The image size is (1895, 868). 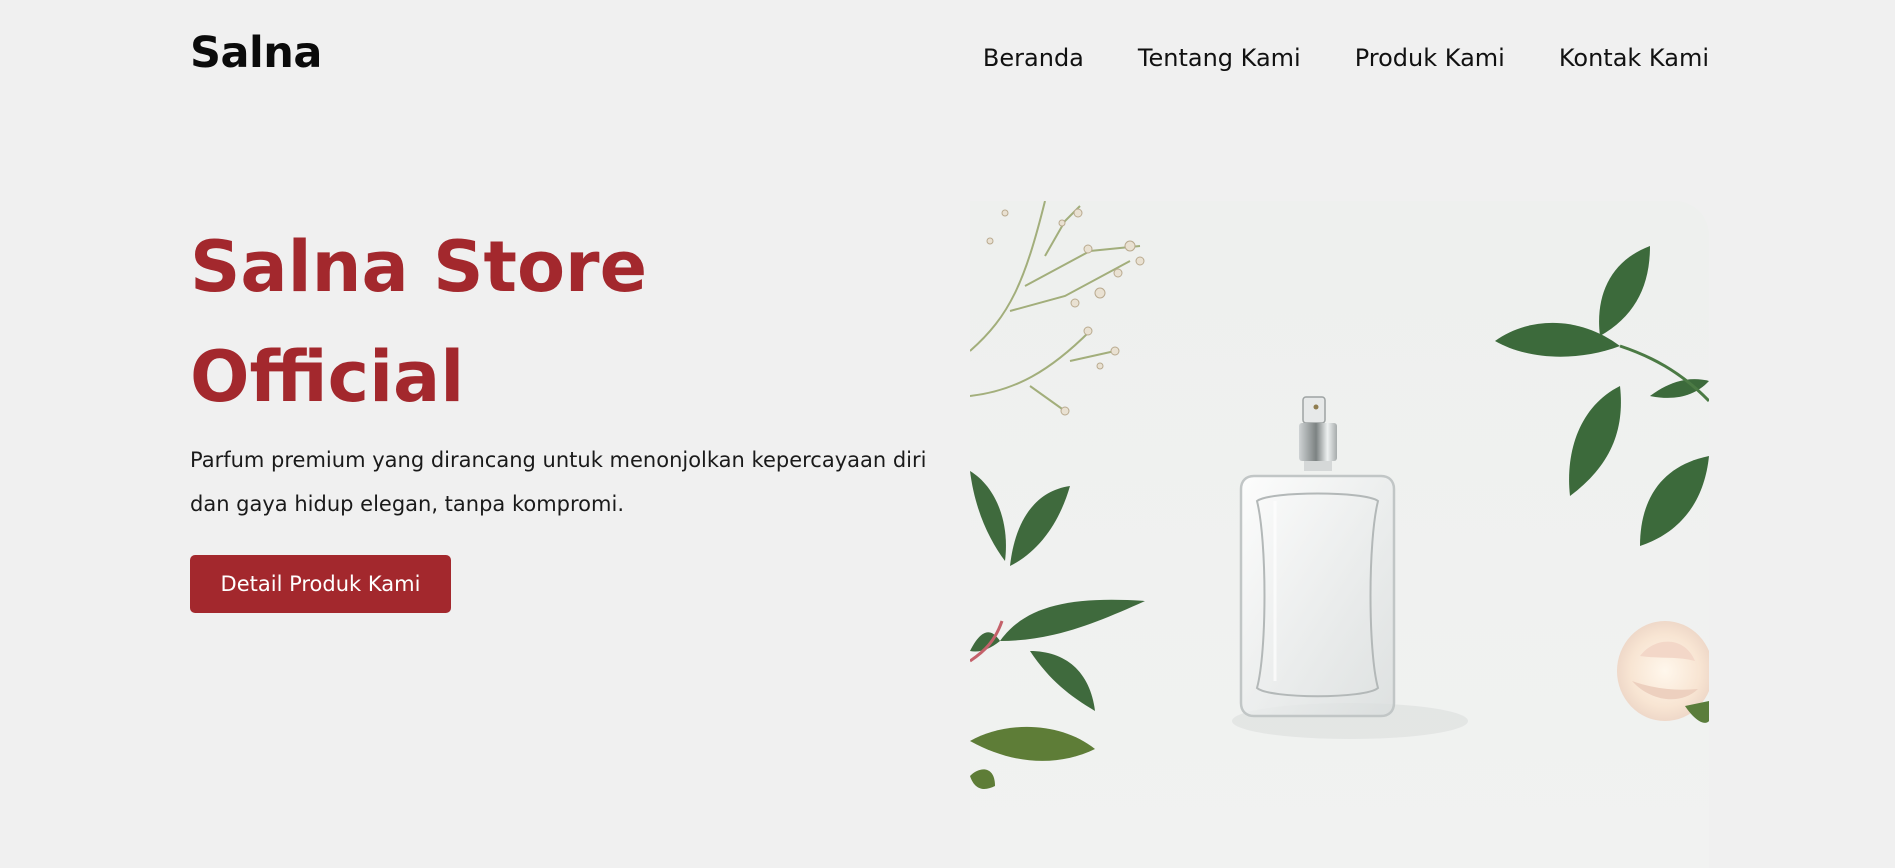 What do you see at coordinates (419, 267) in the screenshot?
I see `hero-title-line-1: Salna Store` at bounding box center [419, 267].